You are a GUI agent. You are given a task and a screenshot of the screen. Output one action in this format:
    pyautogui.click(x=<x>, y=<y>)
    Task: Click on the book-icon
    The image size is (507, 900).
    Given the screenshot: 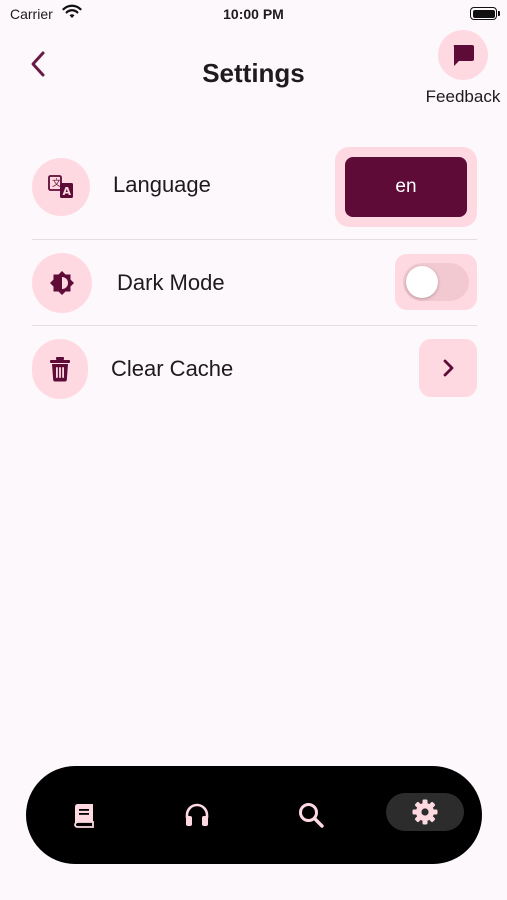 What is the action you would take?
    pyautogui.click(x=84, y=816)
    